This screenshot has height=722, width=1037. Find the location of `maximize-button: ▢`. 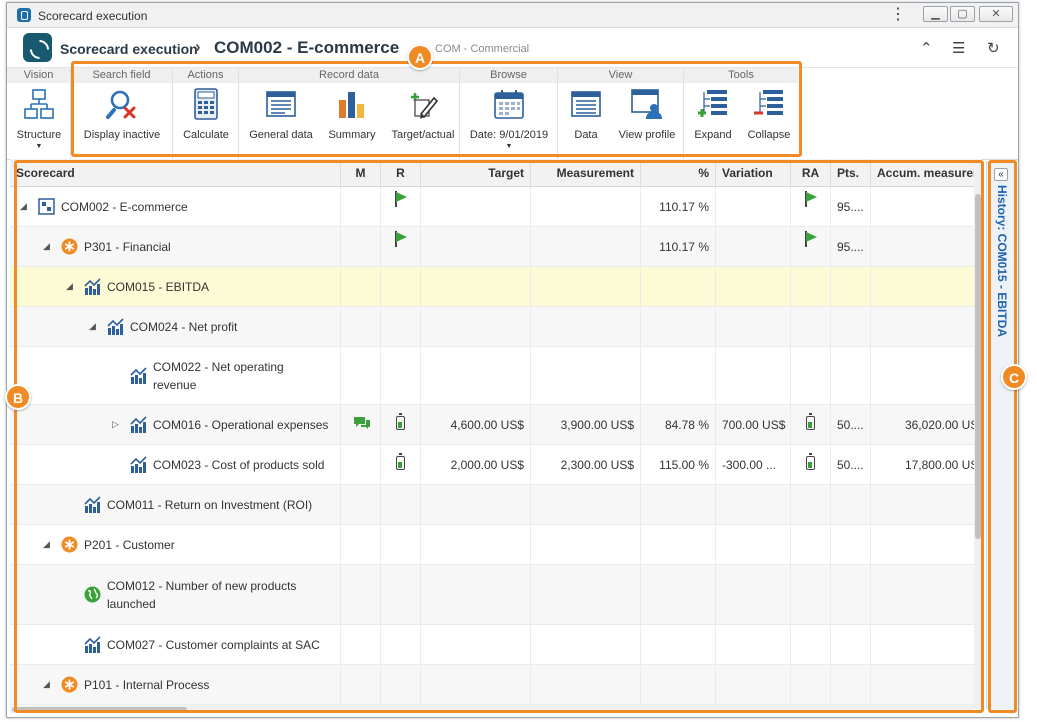

maximize-button: ▢ is located at coordinates (962, 14).